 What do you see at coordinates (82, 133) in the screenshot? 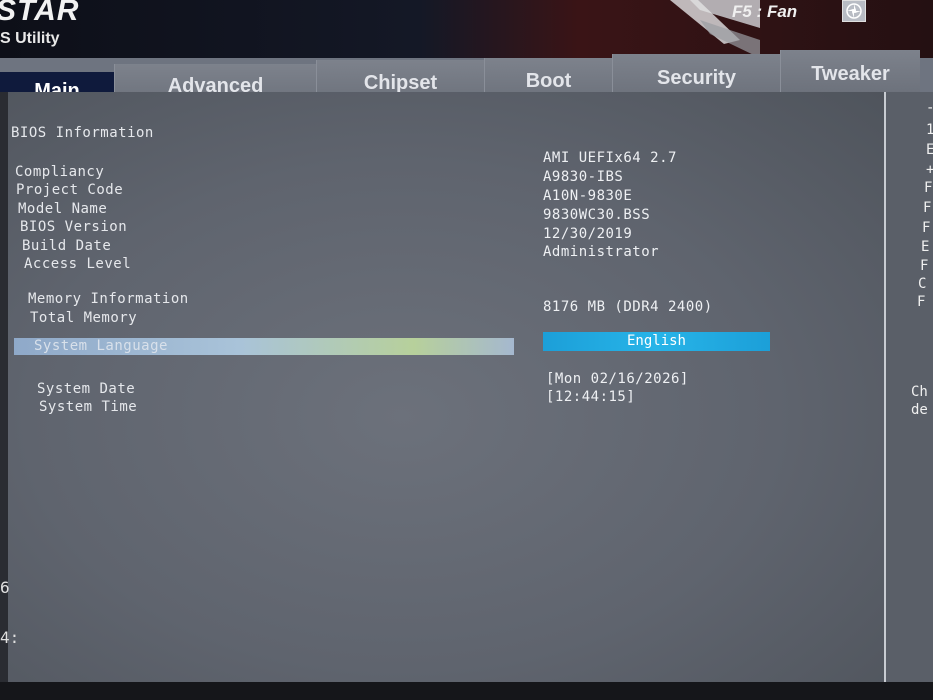
I see `section-title-bios-information: BIOS Information` at bounding box center [82, 133].